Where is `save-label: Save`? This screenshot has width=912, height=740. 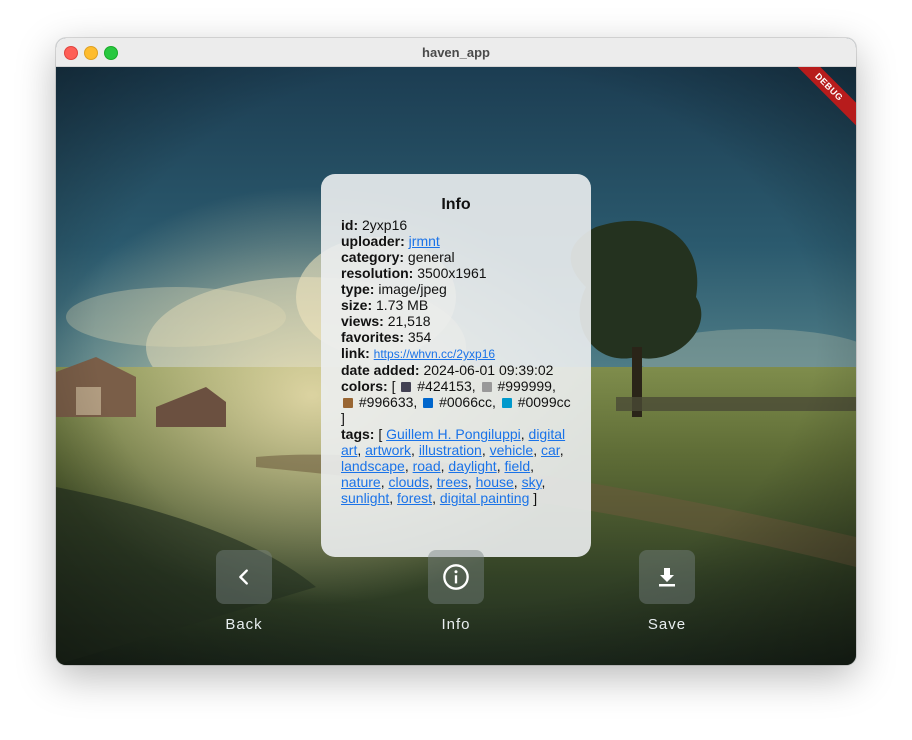
save-label: Save is located at coordinates (667, 624).